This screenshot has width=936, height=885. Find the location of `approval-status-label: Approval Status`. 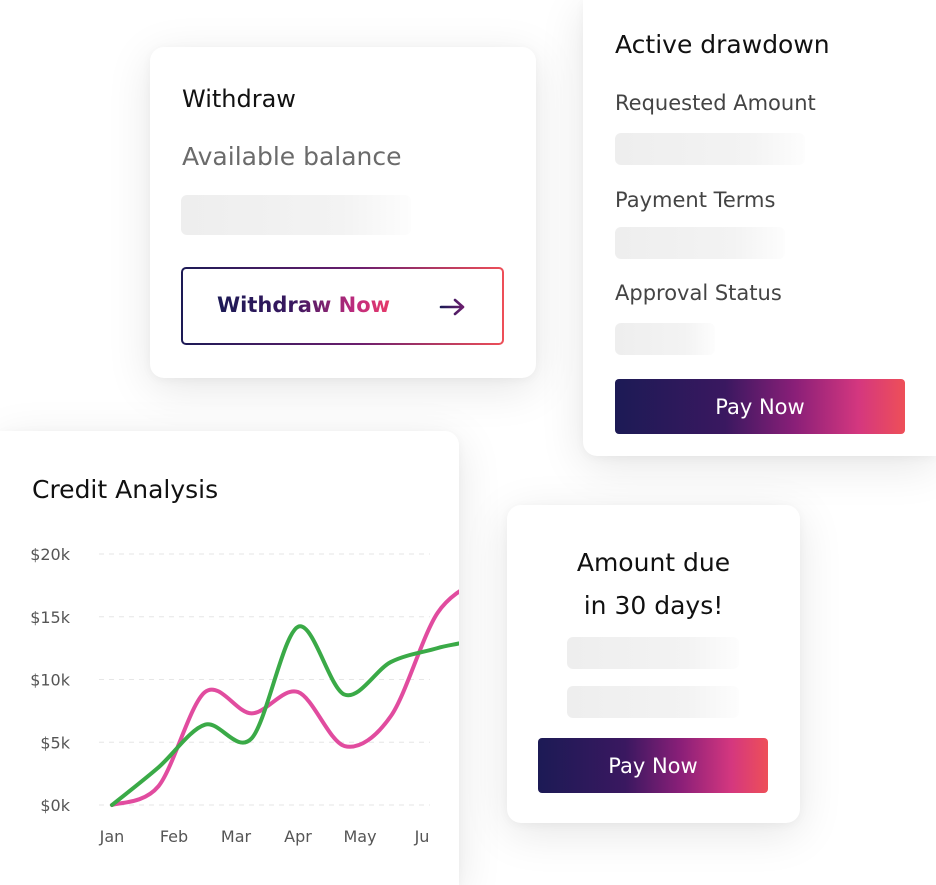

approval-status-label: Approval Status is located at coordinates (698, 293).